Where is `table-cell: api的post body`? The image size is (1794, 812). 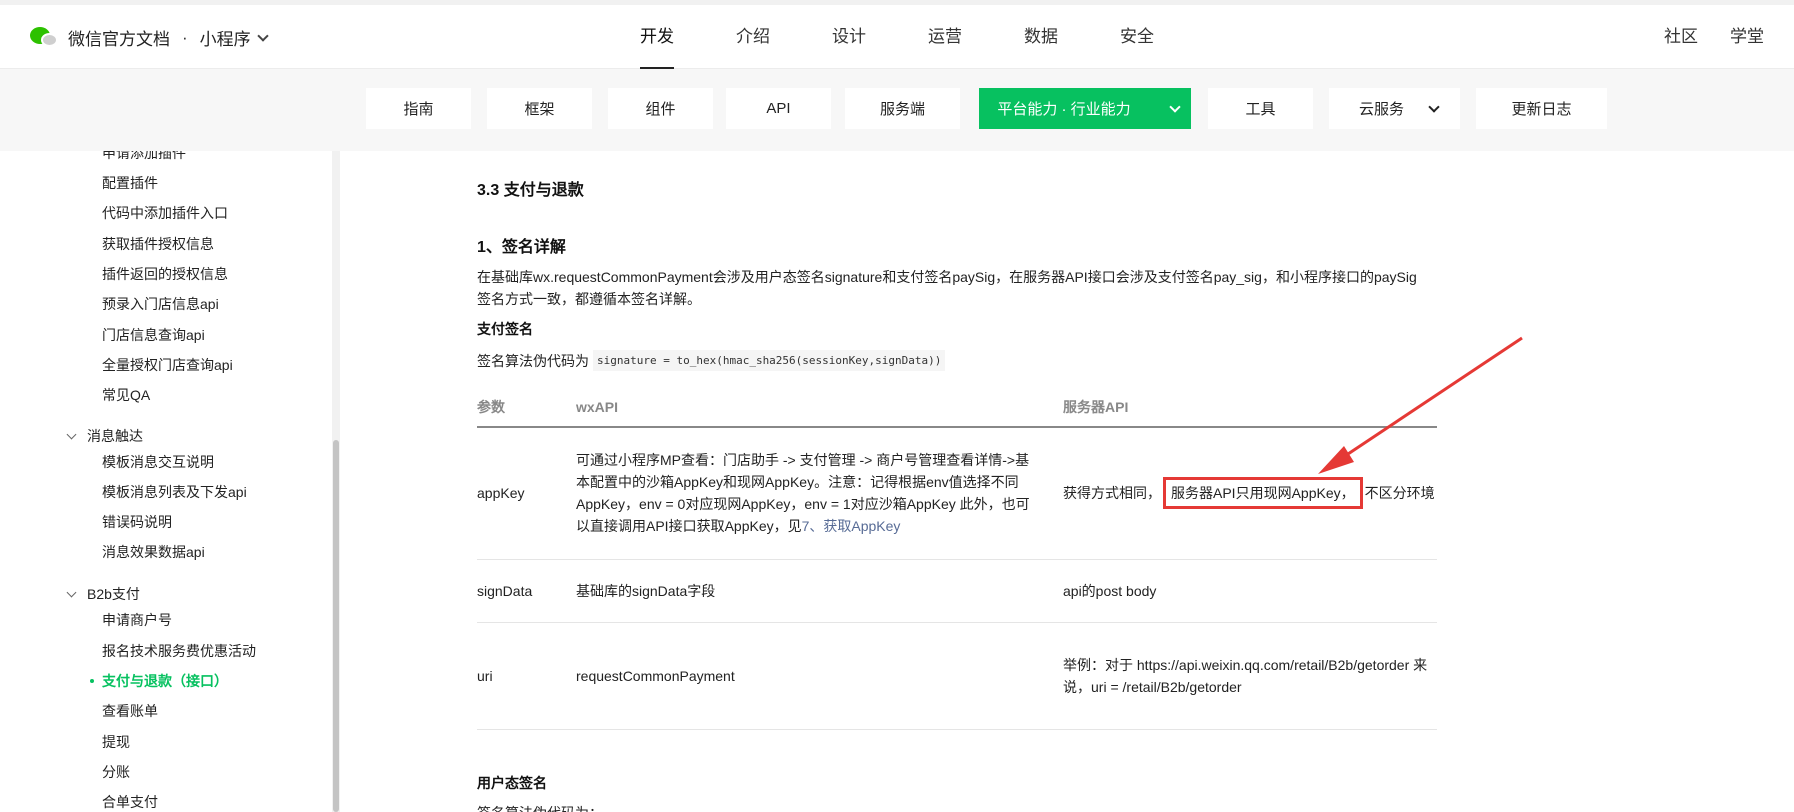
table-cell: api的post body is located at coordinates (1250, 591).